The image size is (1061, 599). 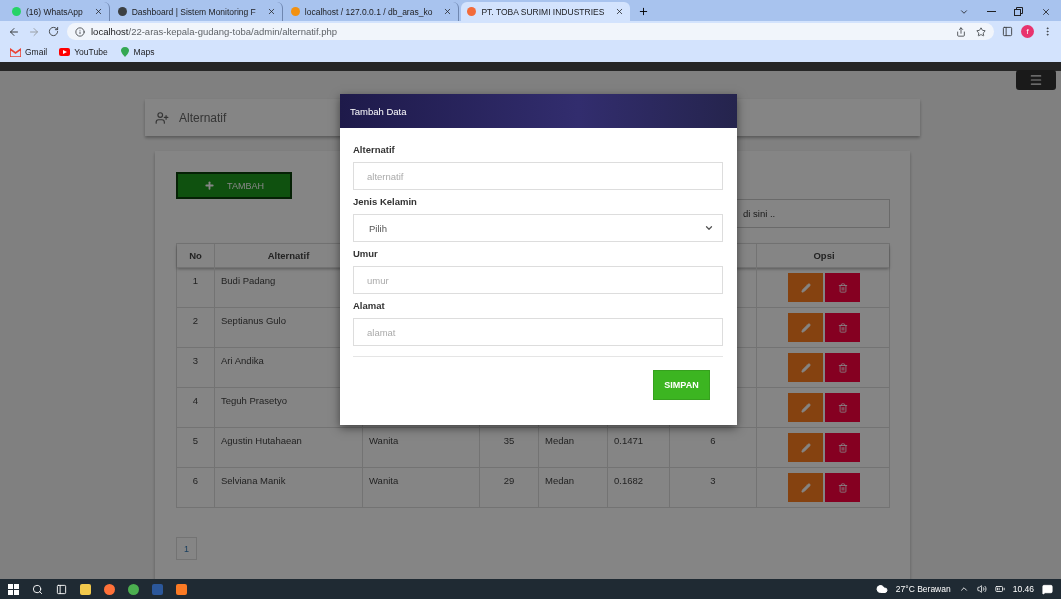 I want to click on weather-text: 27°C Berawan, so click(x=923, y=589).